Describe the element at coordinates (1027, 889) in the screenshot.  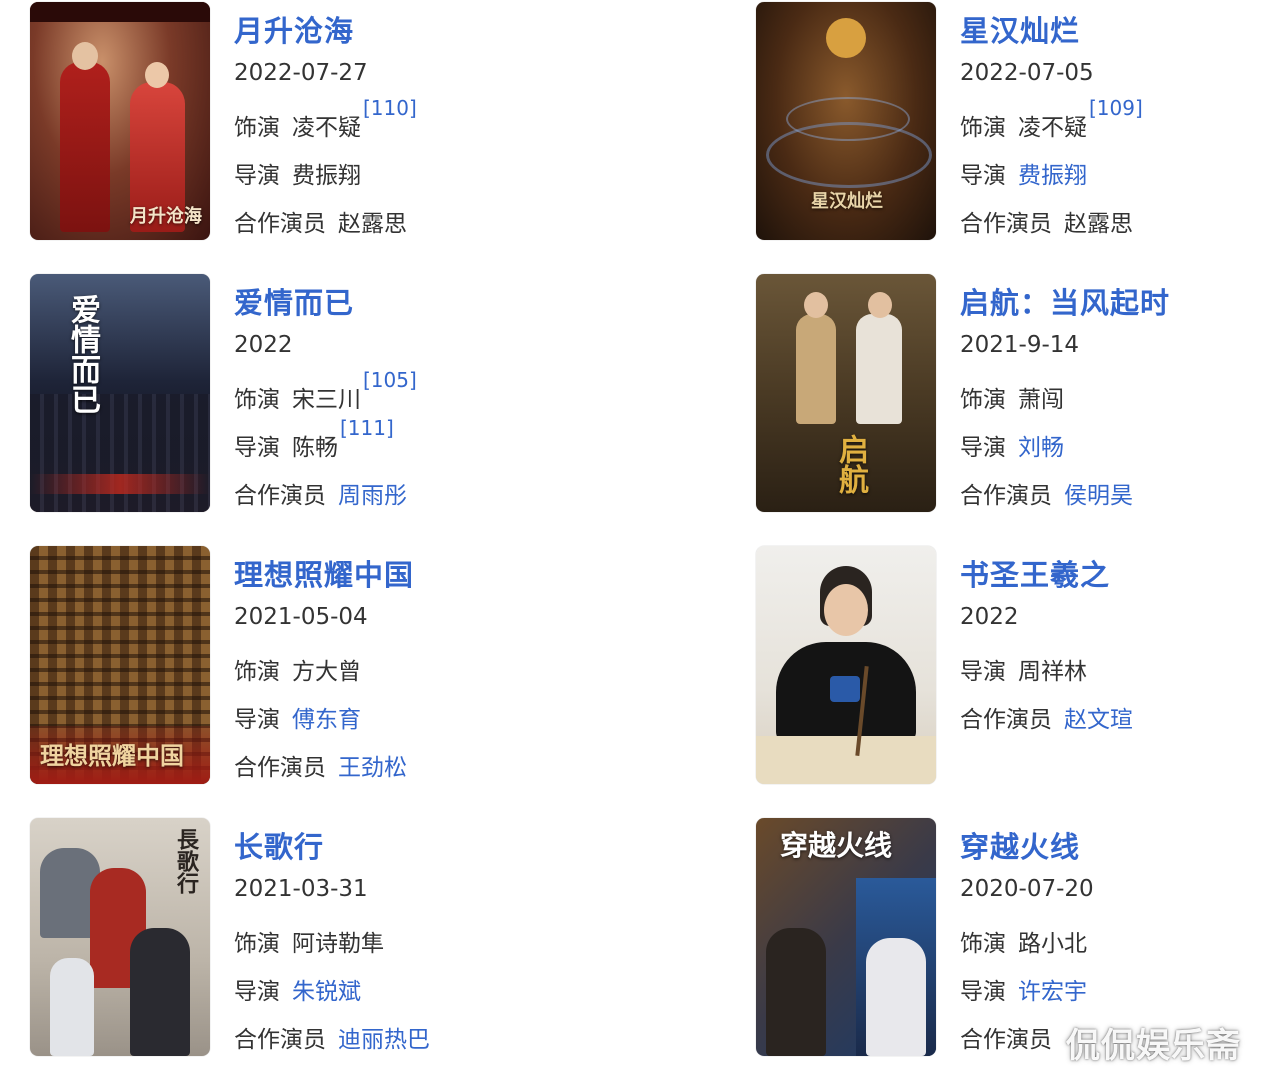
I see `release-date: 2020-07-20` at that location.